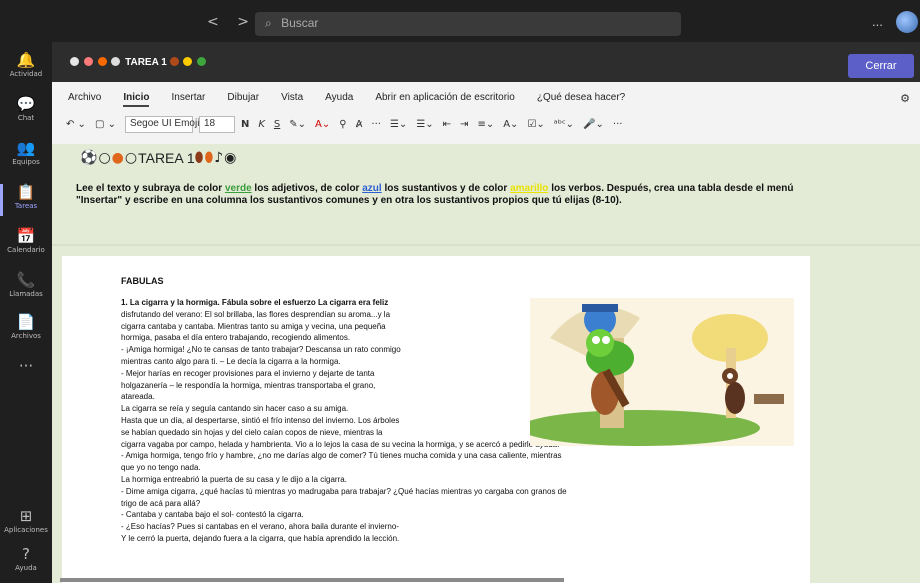 The width and height of the screenshot is (920, 583). What do you see at coordinates (136, 99) in the screenshot?
I see `tab-inicio: Inicio` at bounding box center [136, 99].